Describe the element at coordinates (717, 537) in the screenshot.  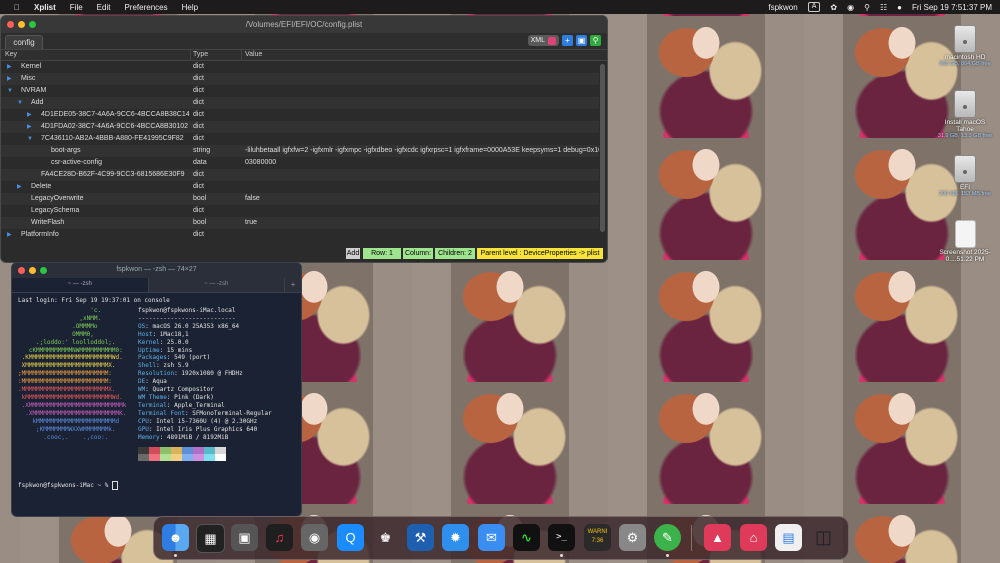
I see `applications-folder-icon: ▲` at that location.